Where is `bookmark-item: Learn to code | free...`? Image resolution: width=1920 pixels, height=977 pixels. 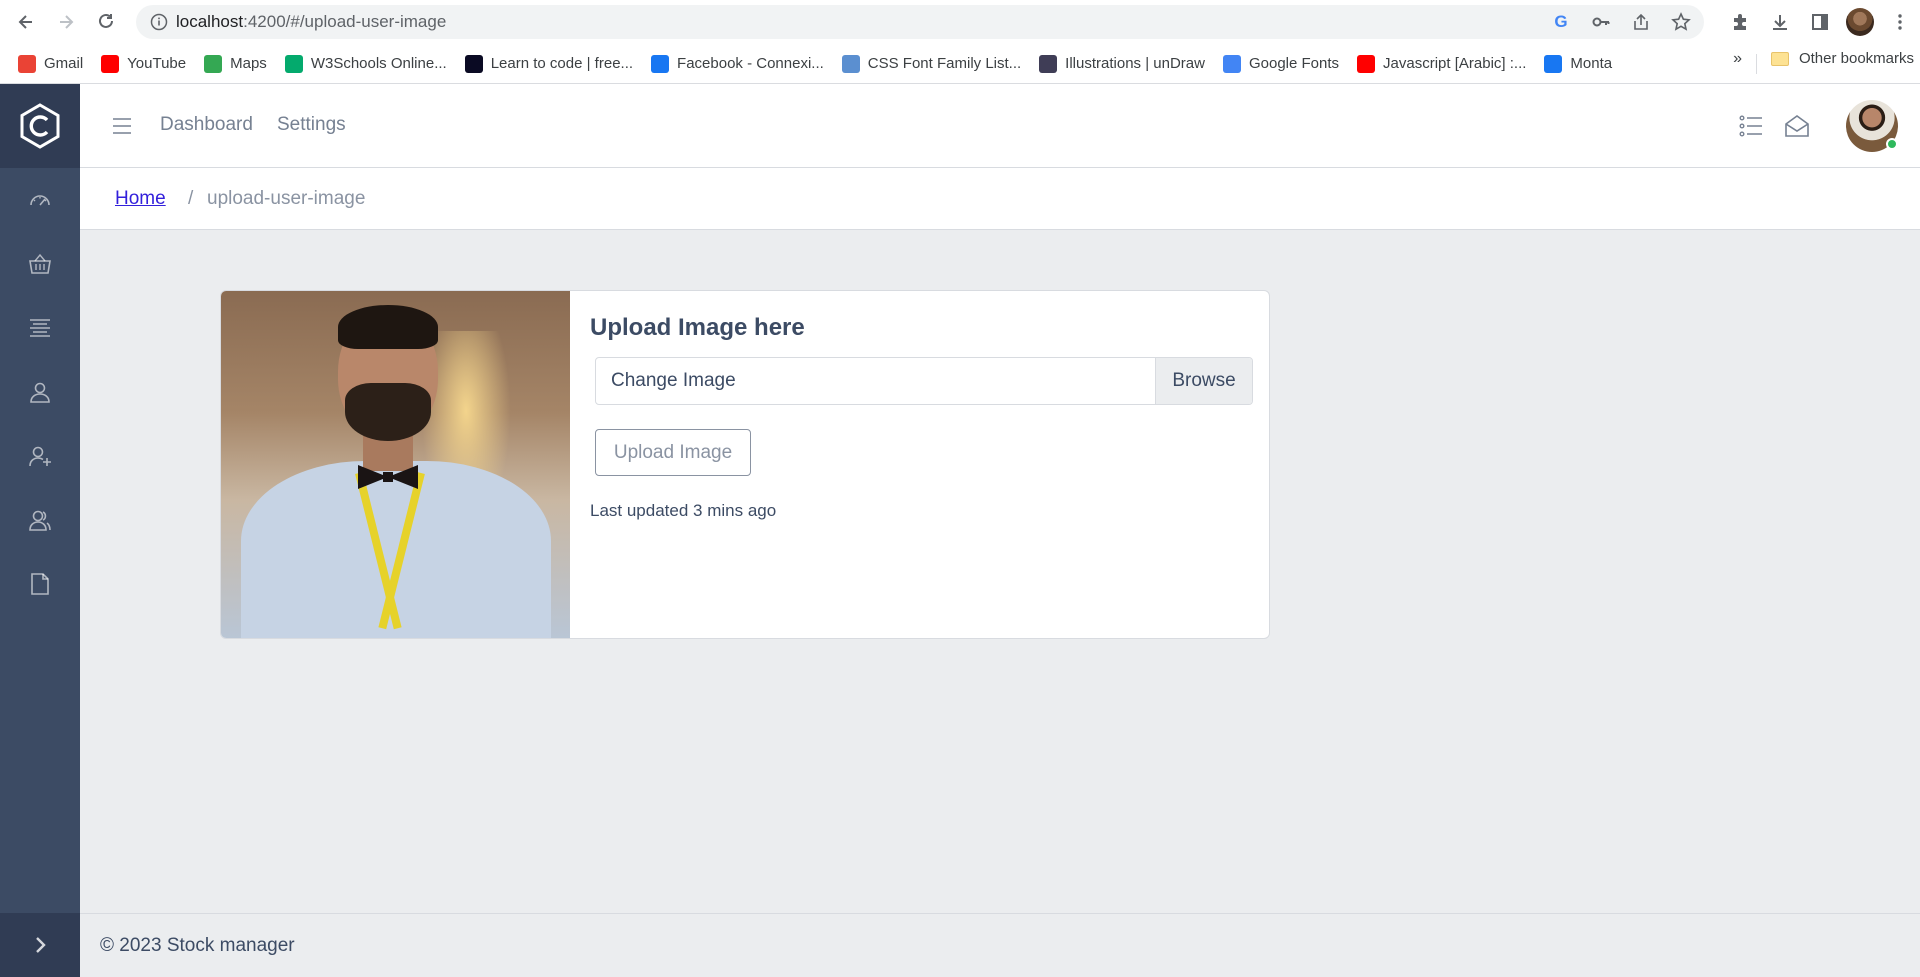 bookmark-item: Learn to code | free... is located at coordinates (549, 64).